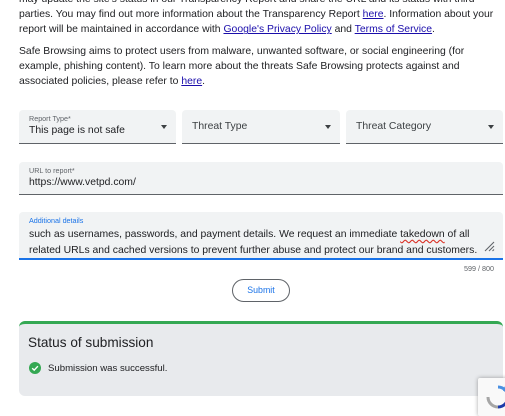  What do you see at coordinates (50, 118) in the screenshot?
I see `report-type-label: Report Type*` at bounding box center [50, 118].